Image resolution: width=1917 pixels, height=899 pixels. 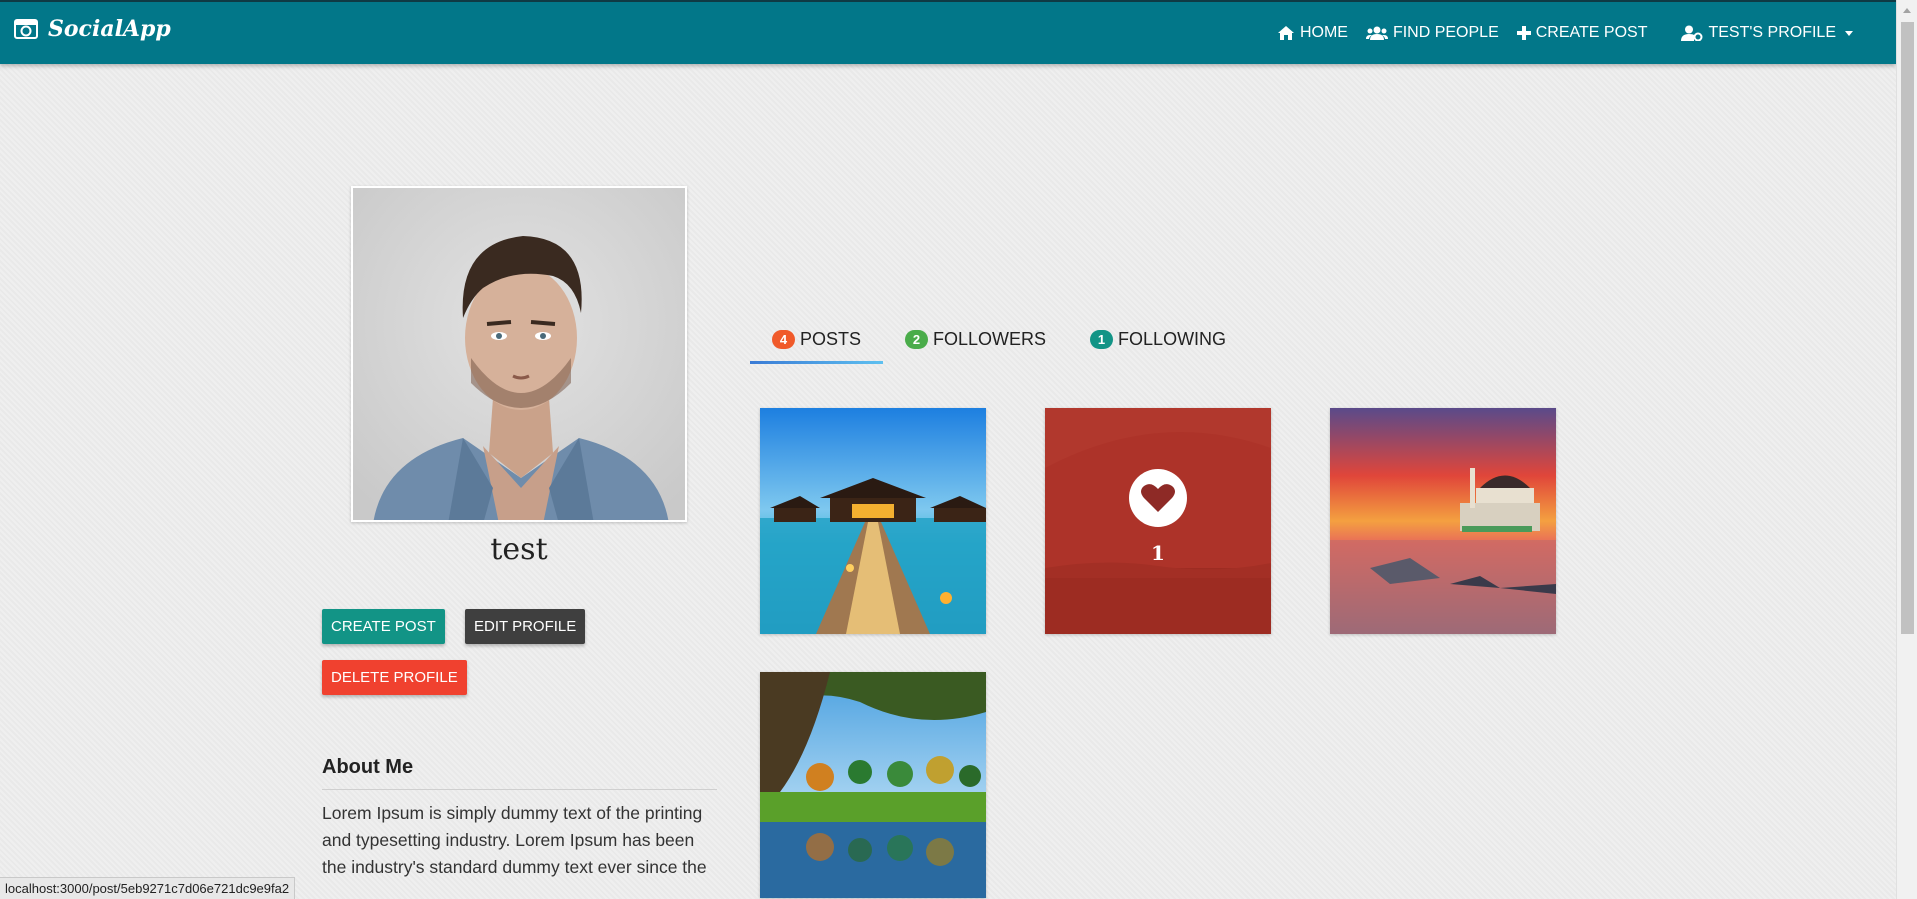 What do you see at coordinates (109, 29) in the screenshot?
I see `brand-name: SocialApp` at bounding box center [109, 29].